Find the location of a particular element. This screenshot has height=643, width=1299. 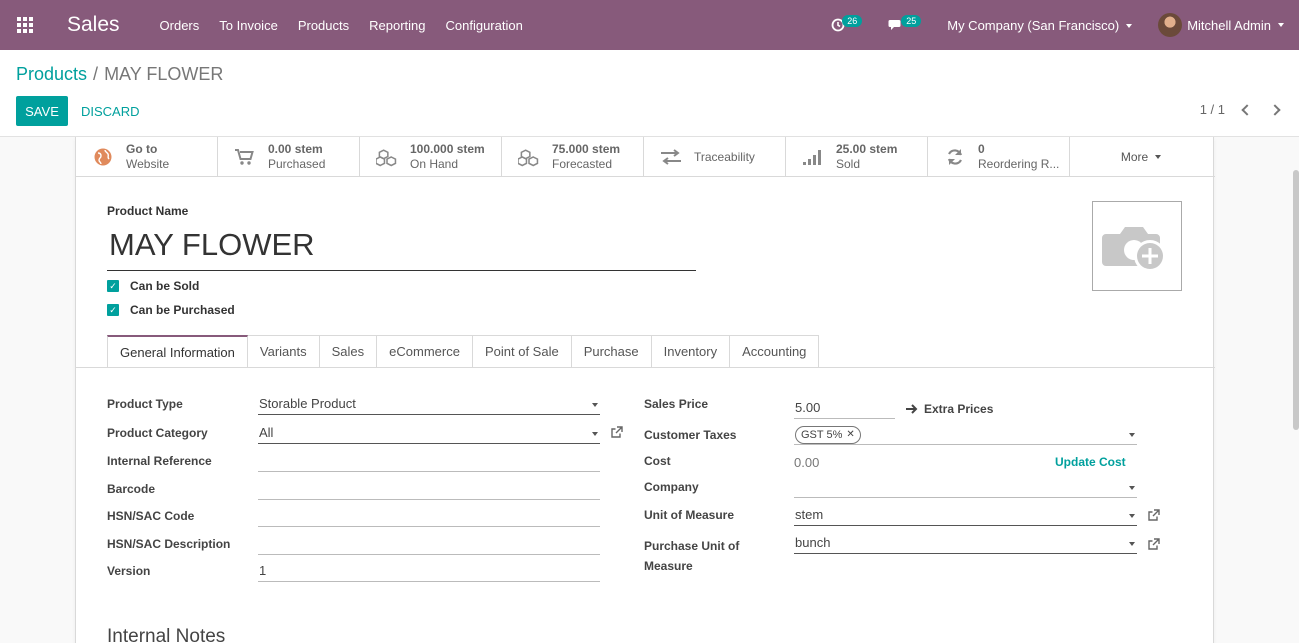

barcode-input is located at coordinates (429, 489).